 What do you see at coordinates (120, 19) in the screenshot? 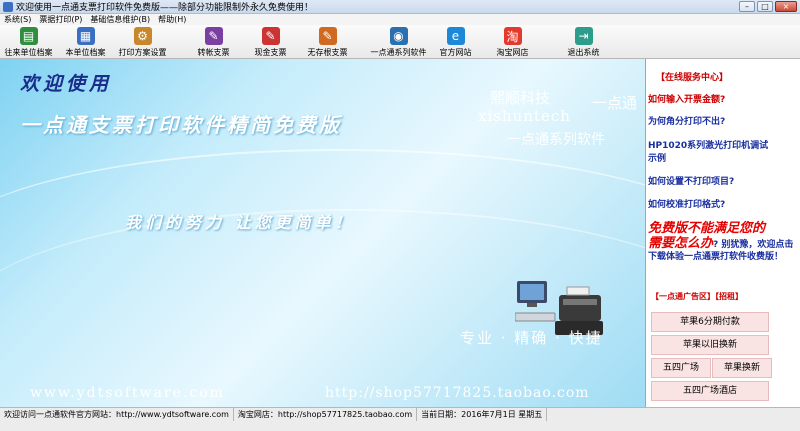
I see `menu-basic-info: 基础信息维护(B)` at bounding box center [120, 19].